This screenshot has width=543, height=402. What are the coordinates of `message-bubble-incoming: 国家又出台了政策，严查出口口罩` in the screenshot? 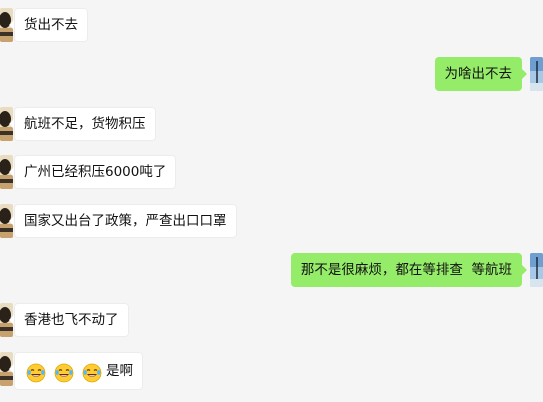 It's located at (123, 221).